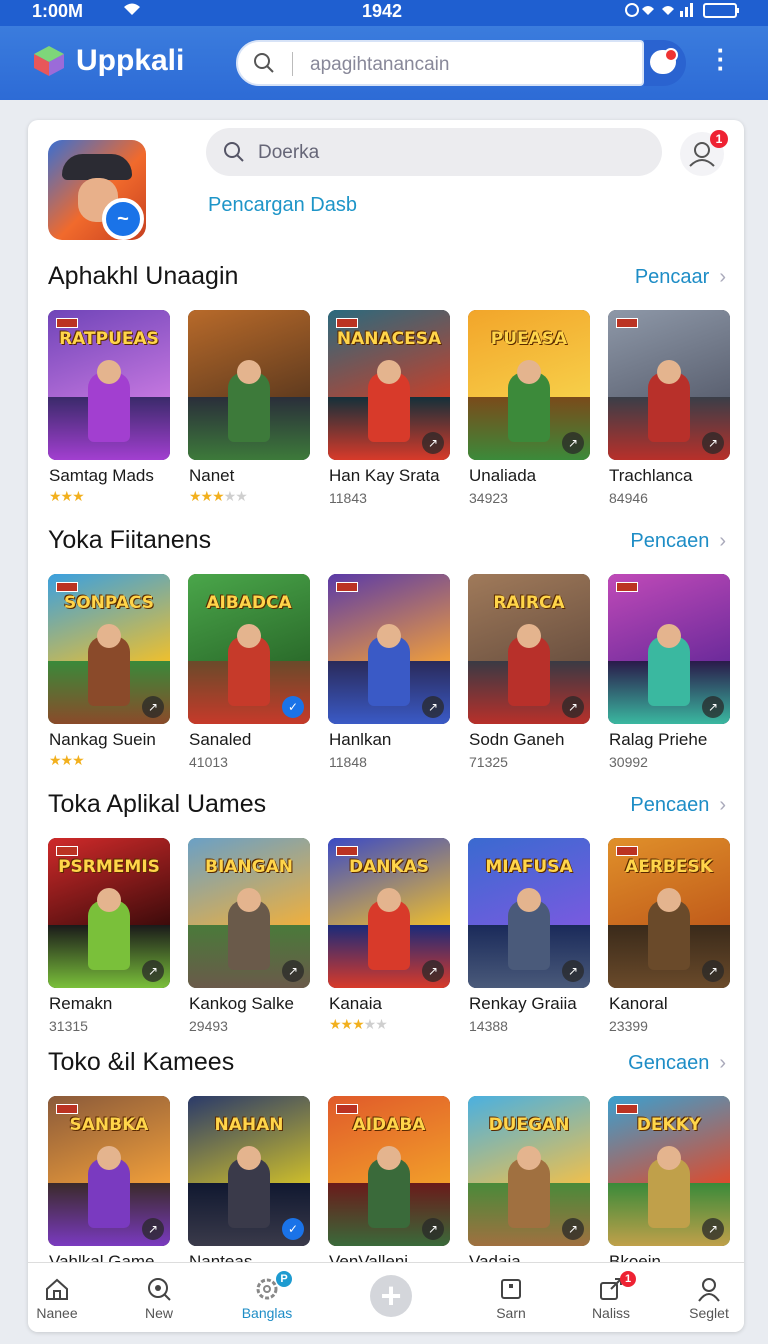  What do you see at coordinates (208, 1026) in the screenshot?
I see `game-downloads: 29493` at bounding box center [208, 1026].